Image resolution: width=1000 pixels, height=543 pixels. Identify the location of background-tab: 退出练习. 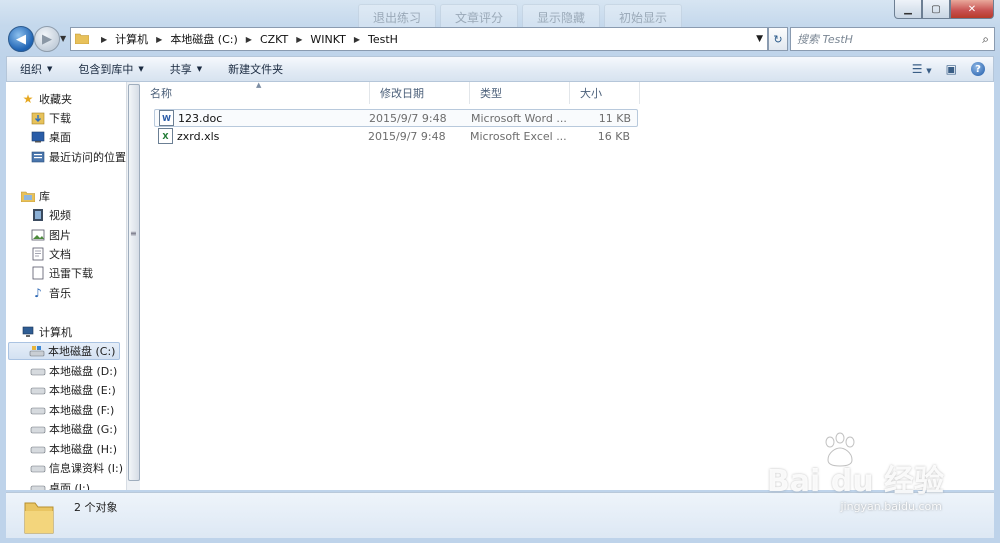
(397, 16).